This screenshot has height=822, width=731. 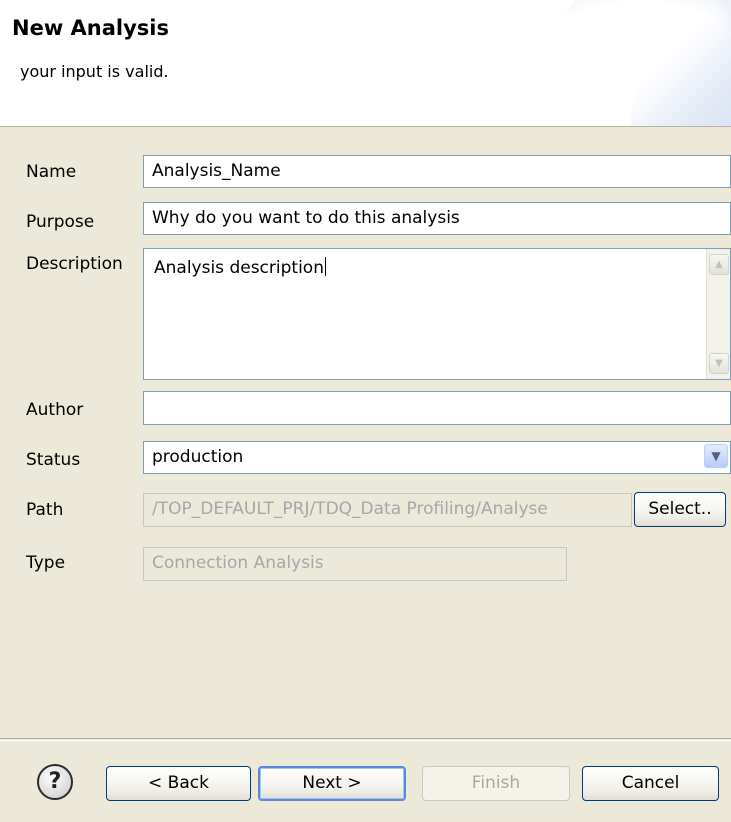 What do you see at coordinates (45, 510) in the screenshot?
I see `path-label: Path` at bounding box center [45, 510].